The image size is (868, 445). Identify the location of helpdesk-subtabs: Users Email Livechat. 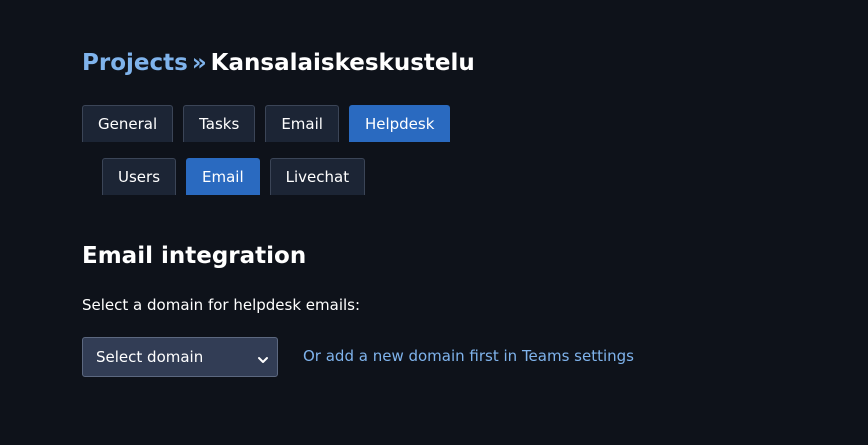
(234, 176).